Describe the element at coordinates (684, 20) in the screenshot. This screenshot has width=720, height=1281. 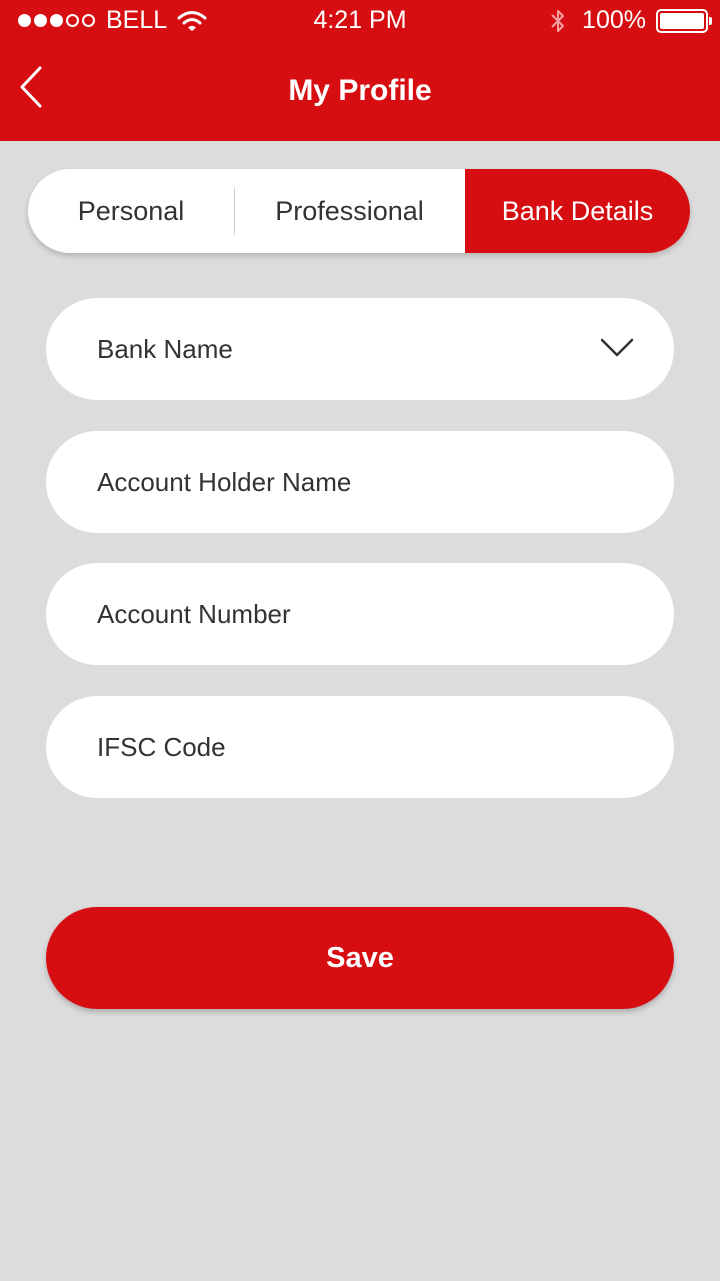
I see `battery-icon` at that location.